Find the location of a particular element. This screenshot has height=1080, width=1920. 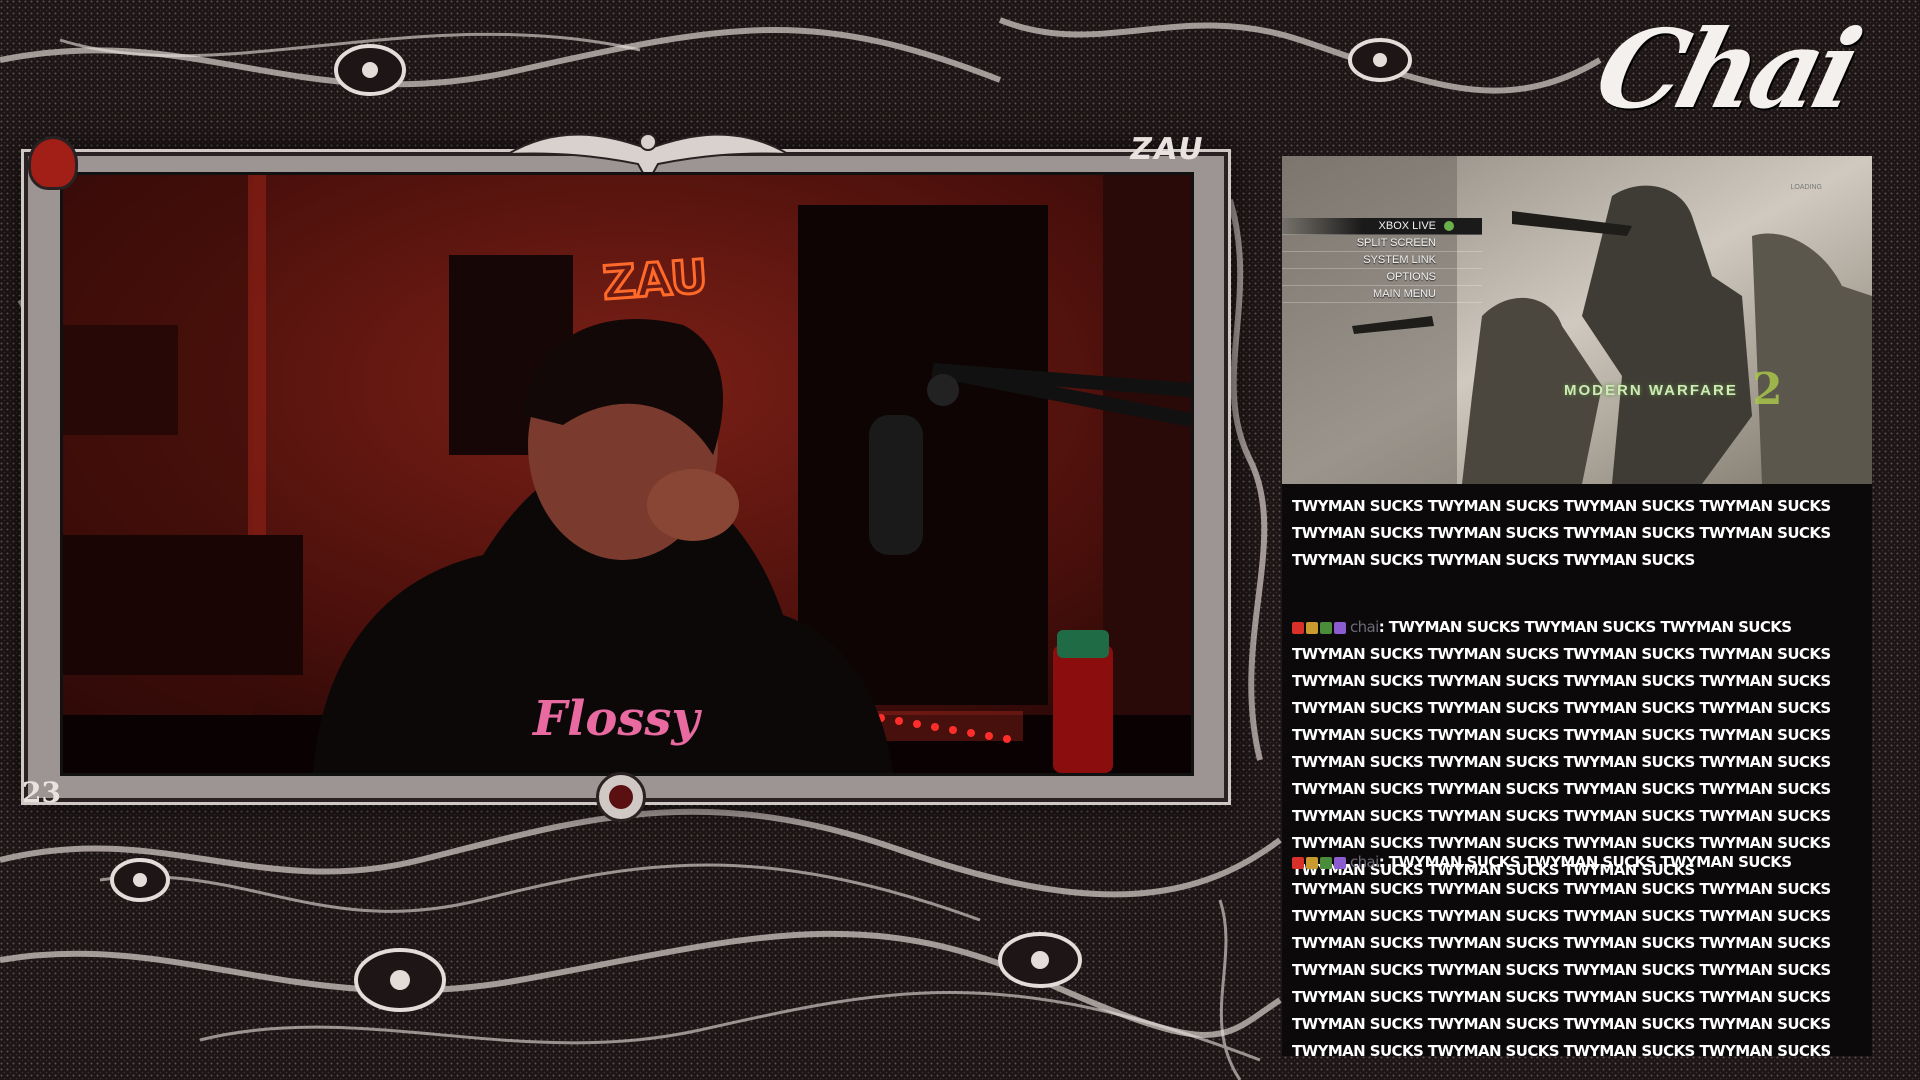

neon-sign: ZAU is located at coordinates (655, 279).